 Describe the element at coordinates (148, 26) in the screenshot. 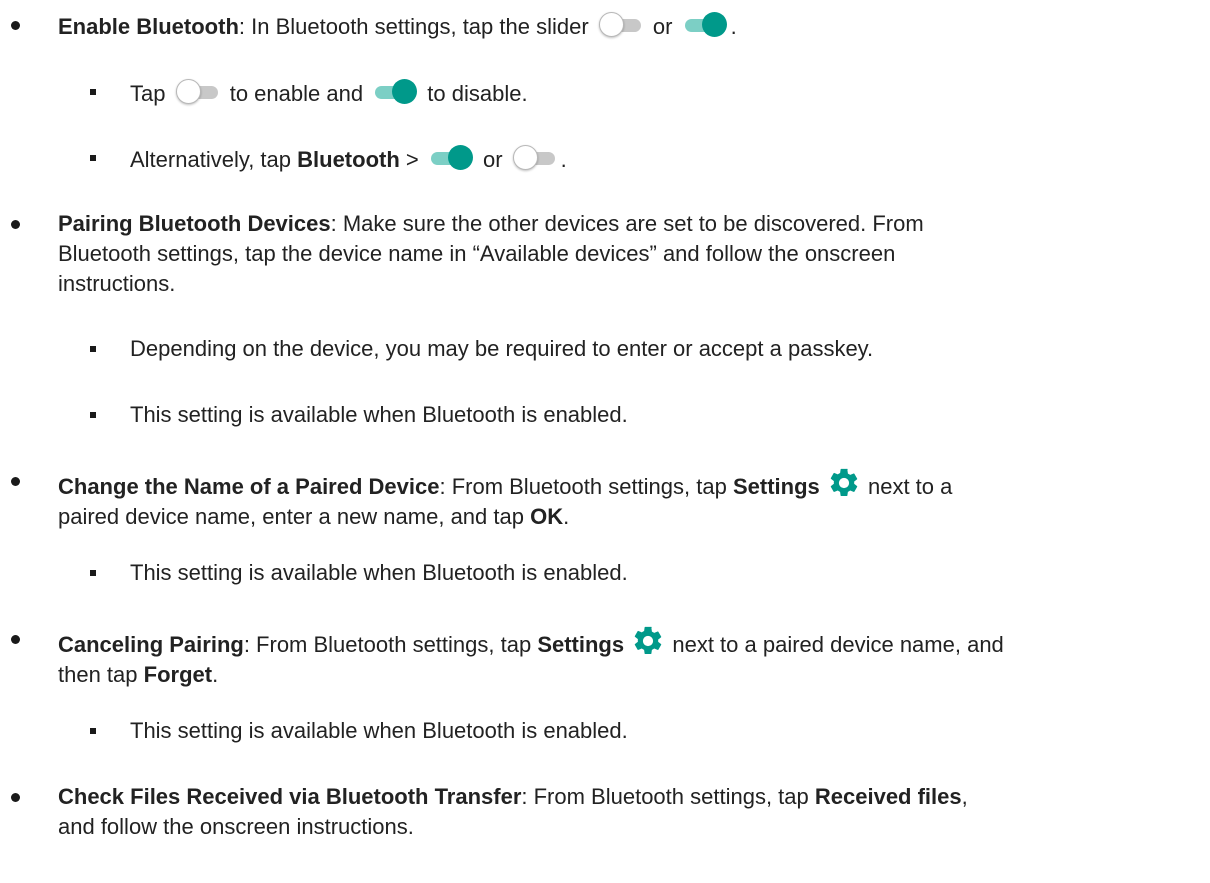

I see `item-title: Enable Bluetooth` at that location.